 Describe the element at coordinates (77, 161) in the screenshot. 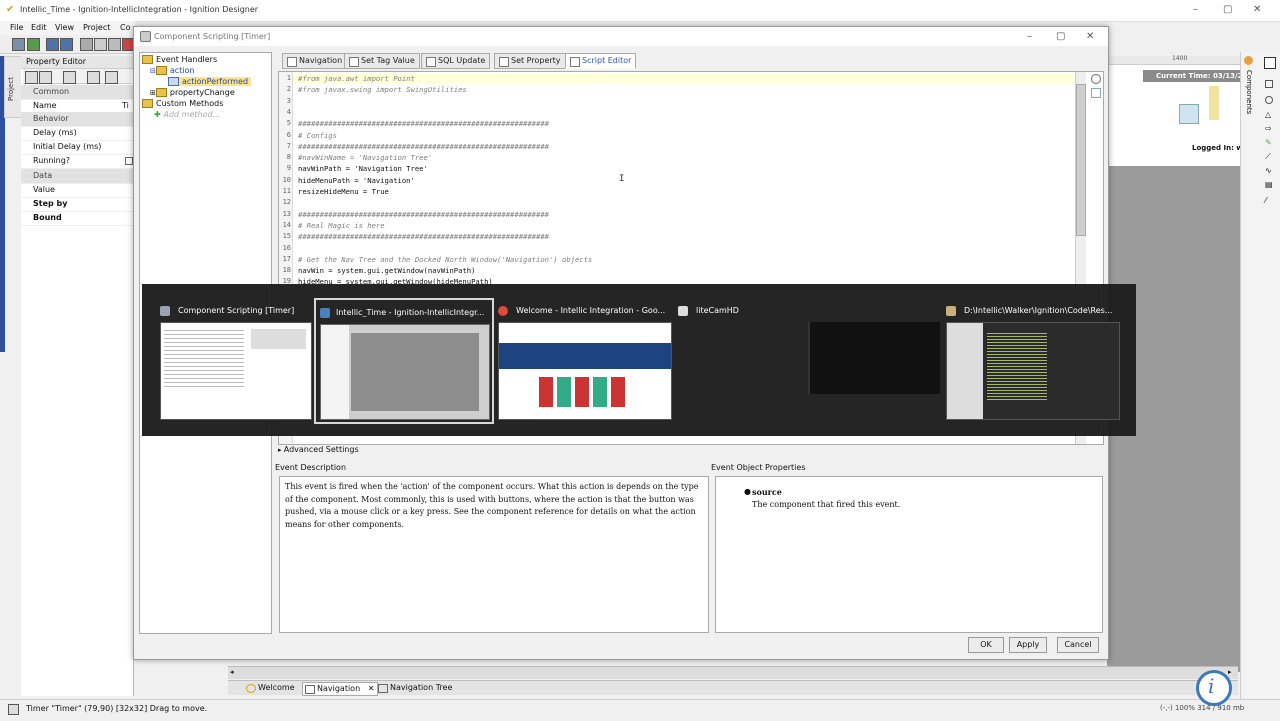

I see `property-running: Running?` at that location.